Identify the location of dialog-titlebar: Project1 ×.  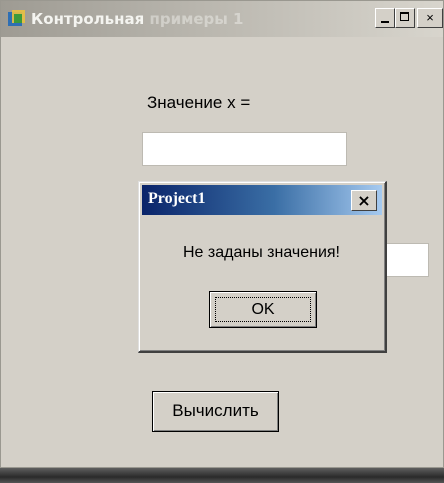
(262, 200).